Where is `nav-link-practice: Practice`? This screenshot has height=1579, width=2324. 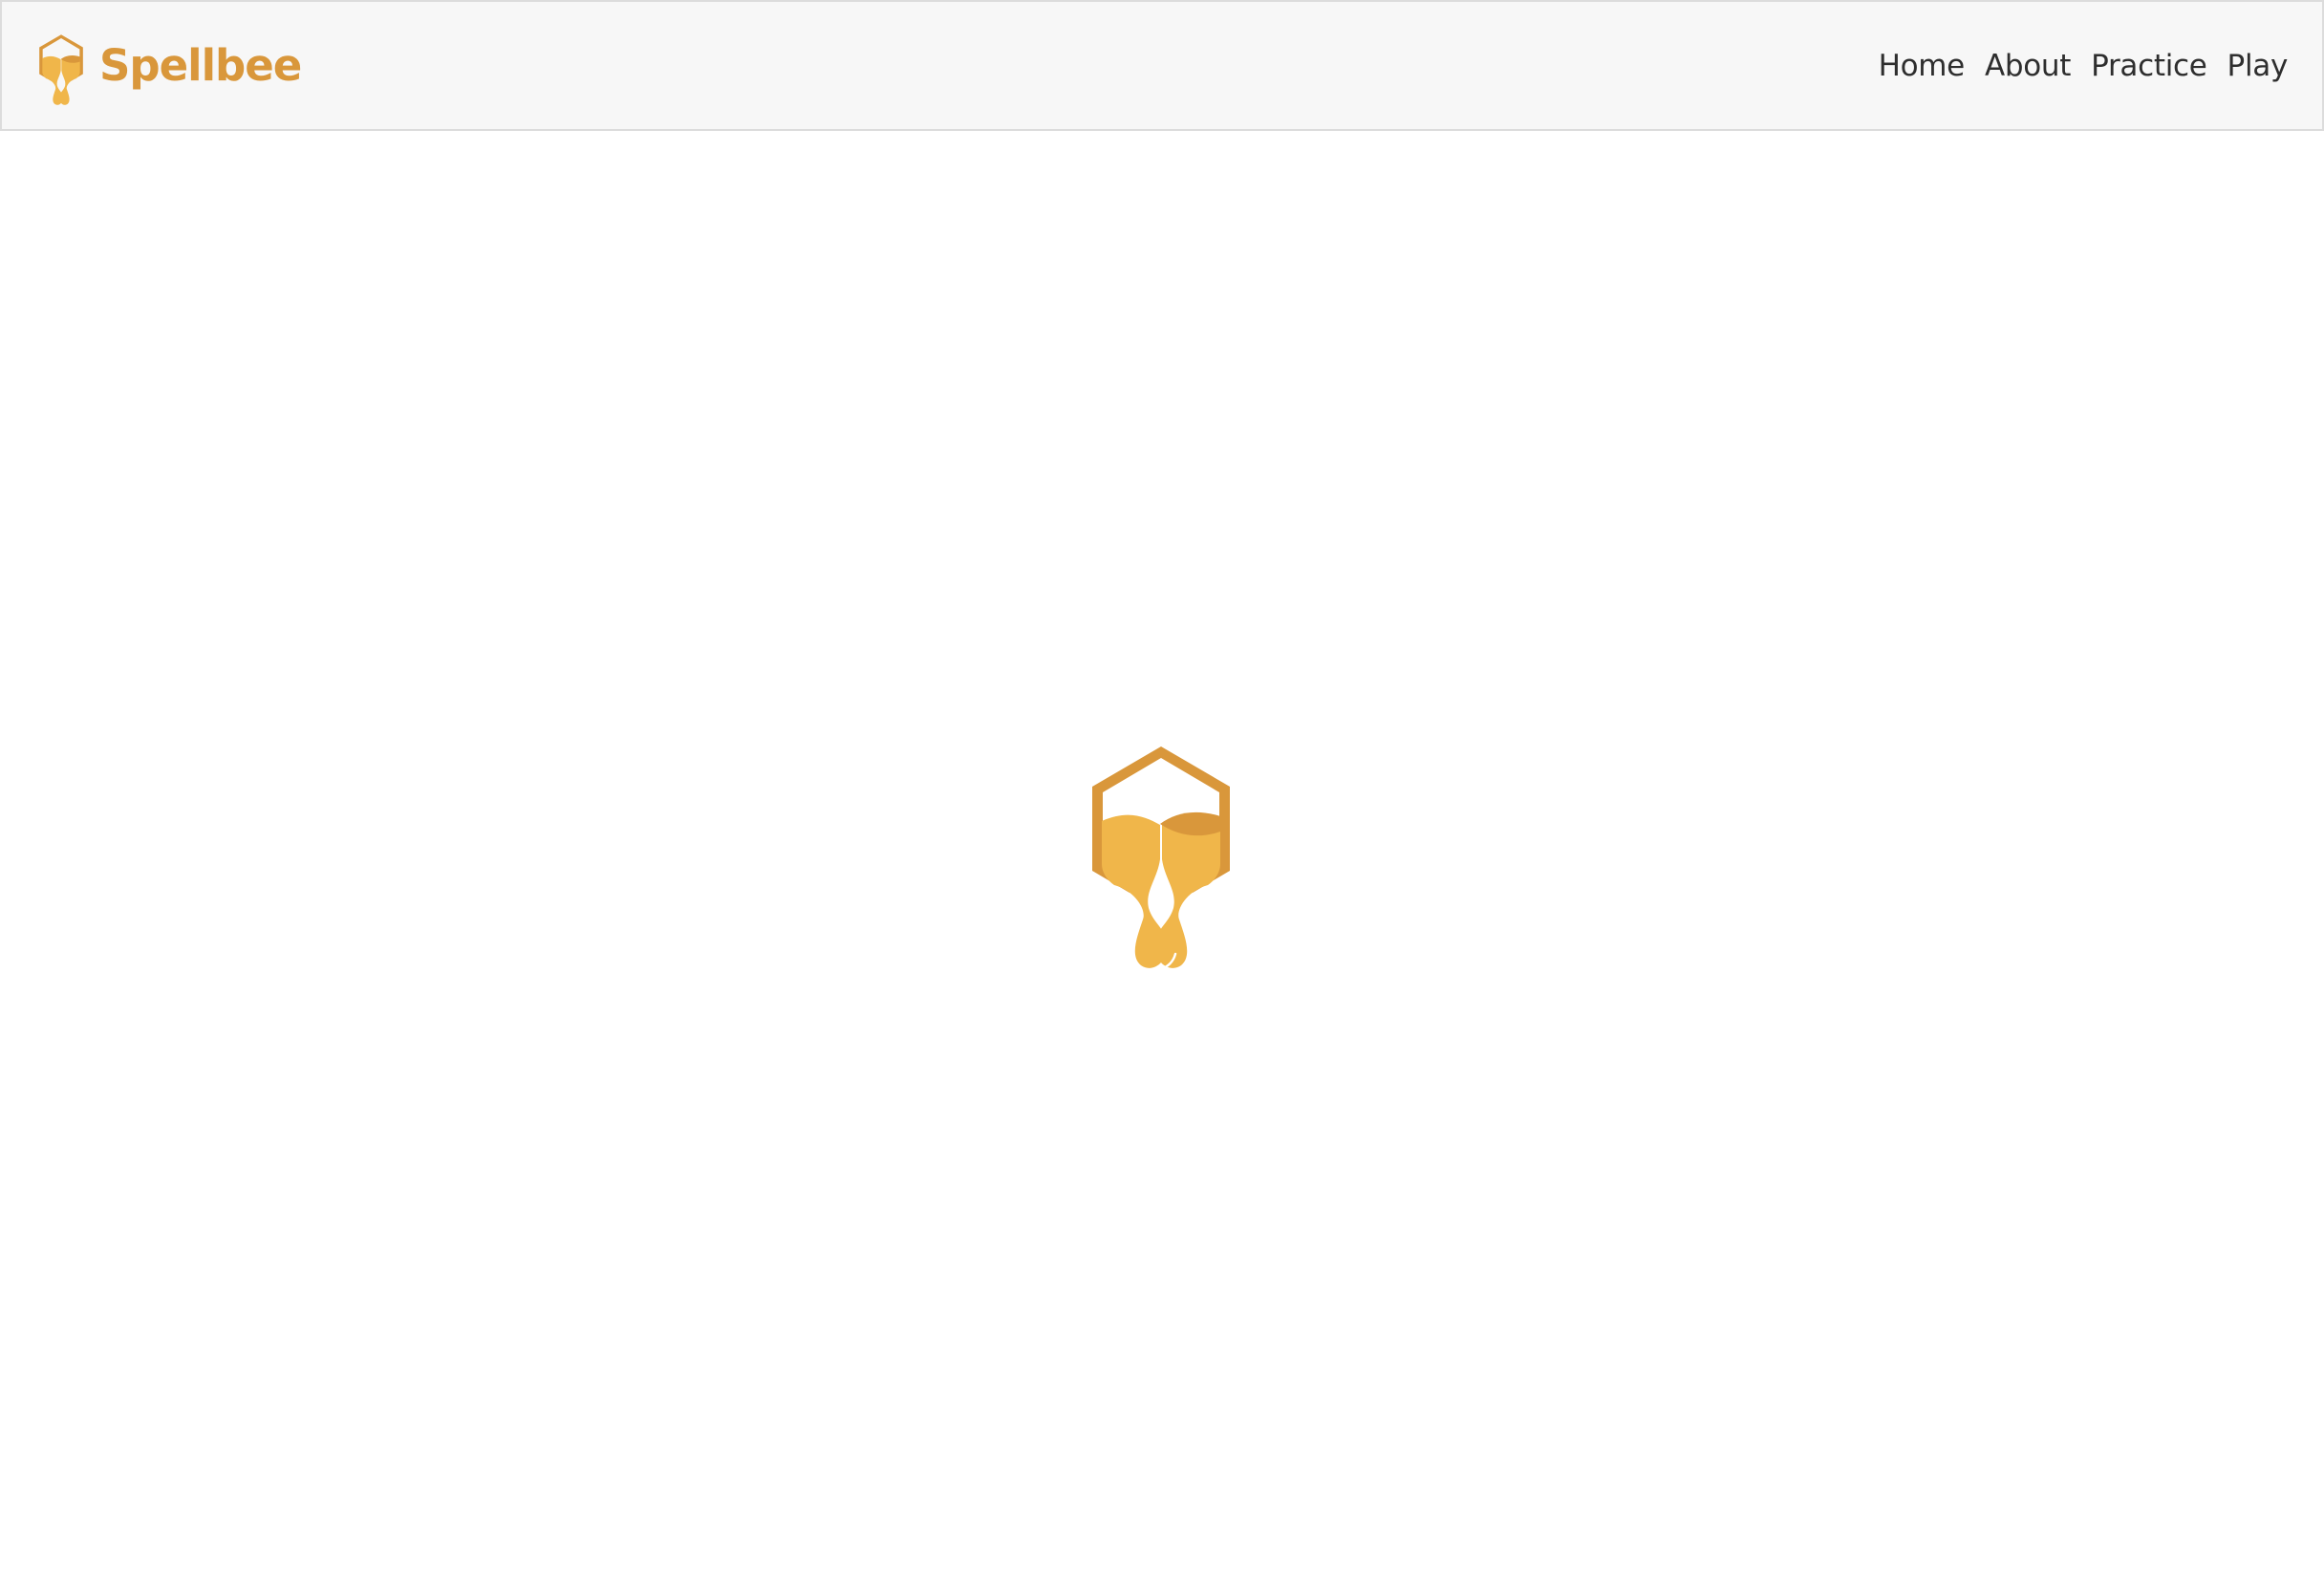 nav-link-practice: Practice is located at coordinates (2149, 66).